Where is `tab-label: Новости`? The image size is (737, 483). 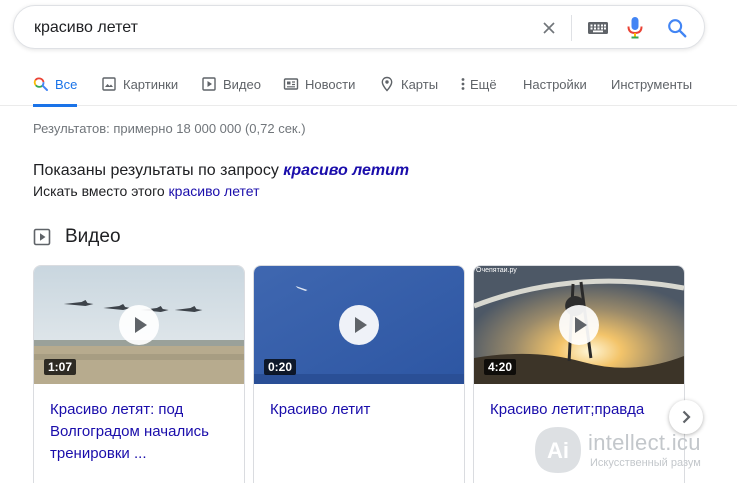 tab-label: Новости is located at coordinates (330, 84).